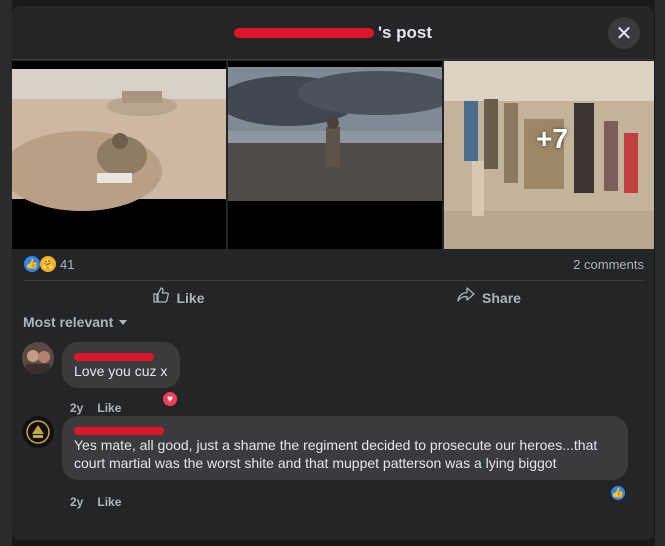  I want to click on share-arrow-icon, so click(466, 297).